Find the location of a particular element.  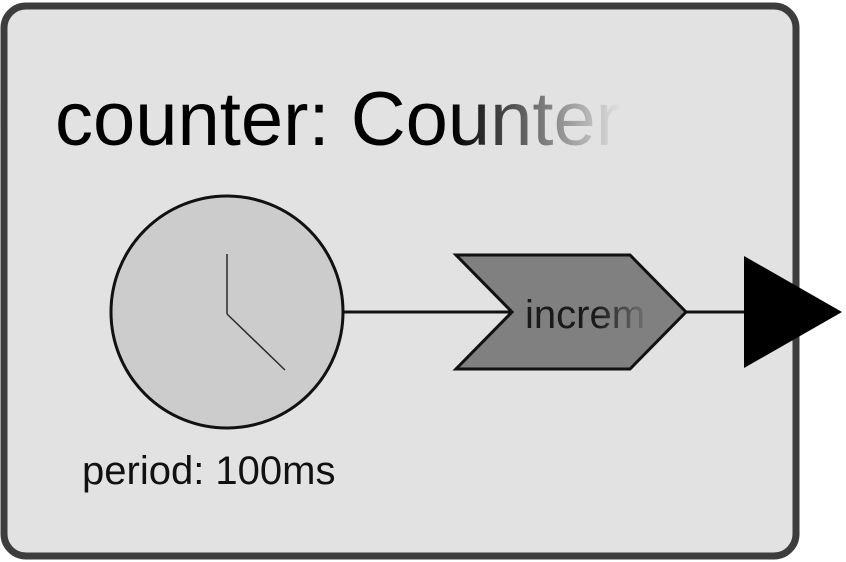

reaction-label: increm is located at coordinates (585, 315).